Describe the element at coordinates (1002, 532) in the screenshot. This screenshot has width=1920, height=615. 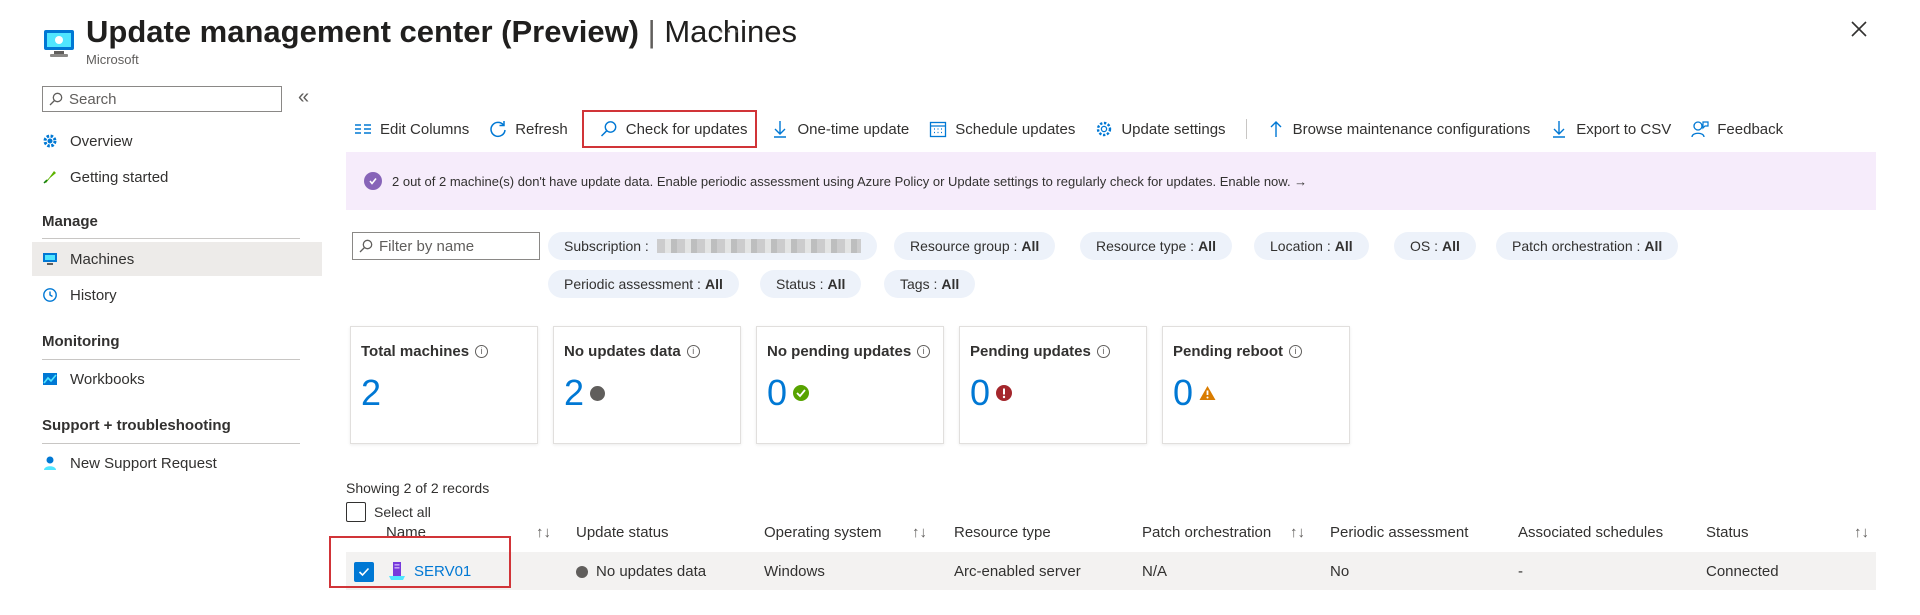
I see `column-header-resource-type: Resource type` at that location.